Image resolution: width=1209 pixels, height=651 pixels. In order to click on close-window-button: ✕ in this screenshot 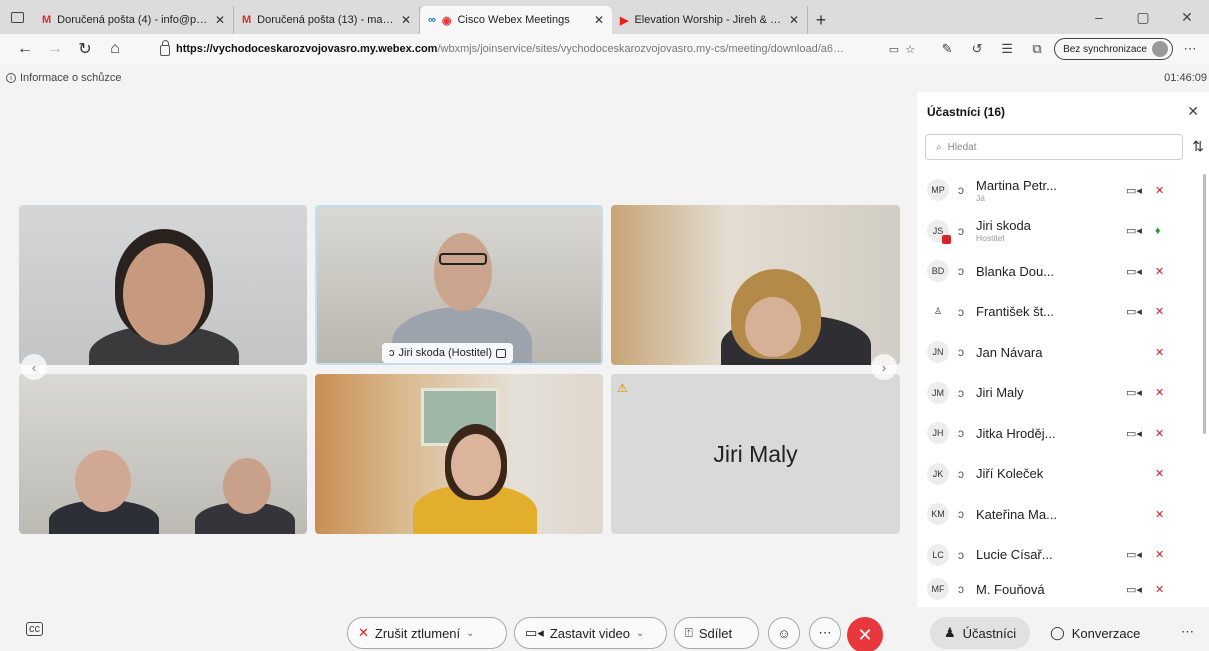, I will do `click(1187, 17)`.